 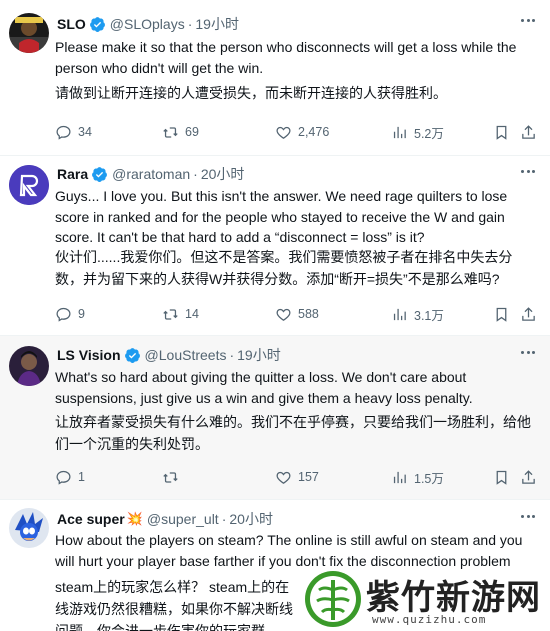 I want to click on like-count: 157, so click(x=308, y=477).